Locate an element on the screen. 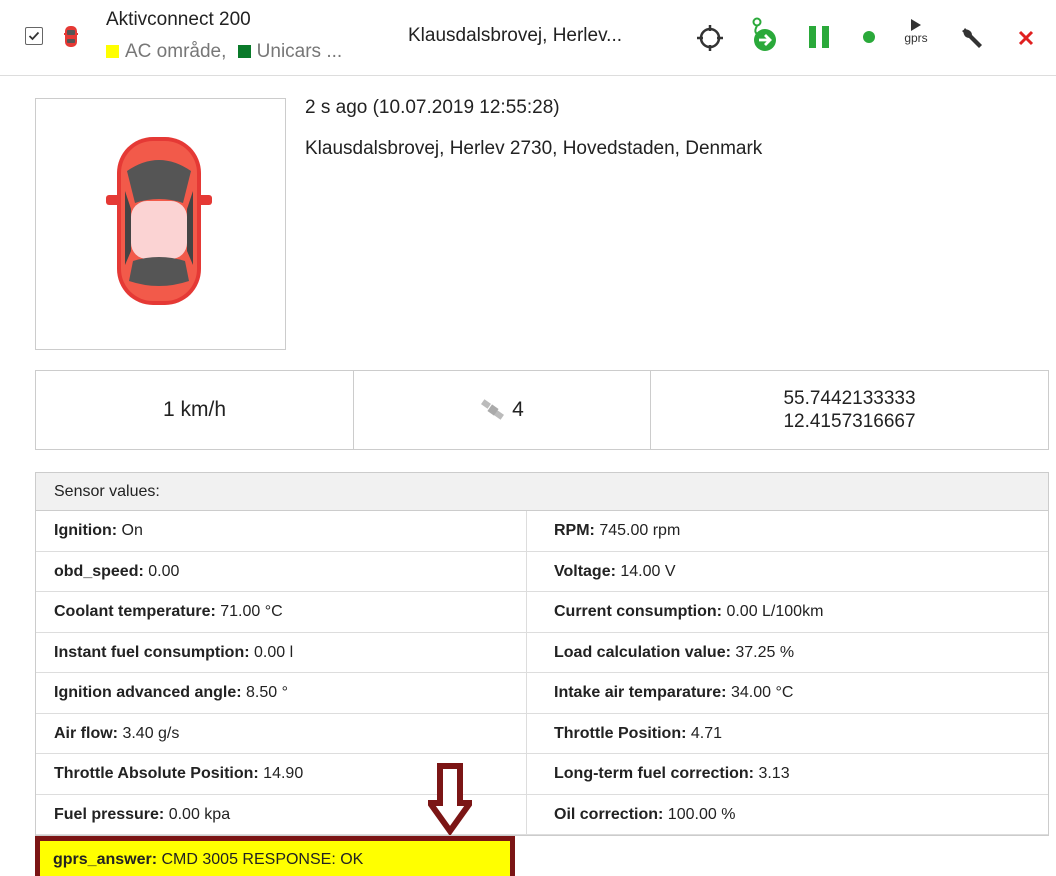  follow-route-icon is located at coordinates (764, 35).